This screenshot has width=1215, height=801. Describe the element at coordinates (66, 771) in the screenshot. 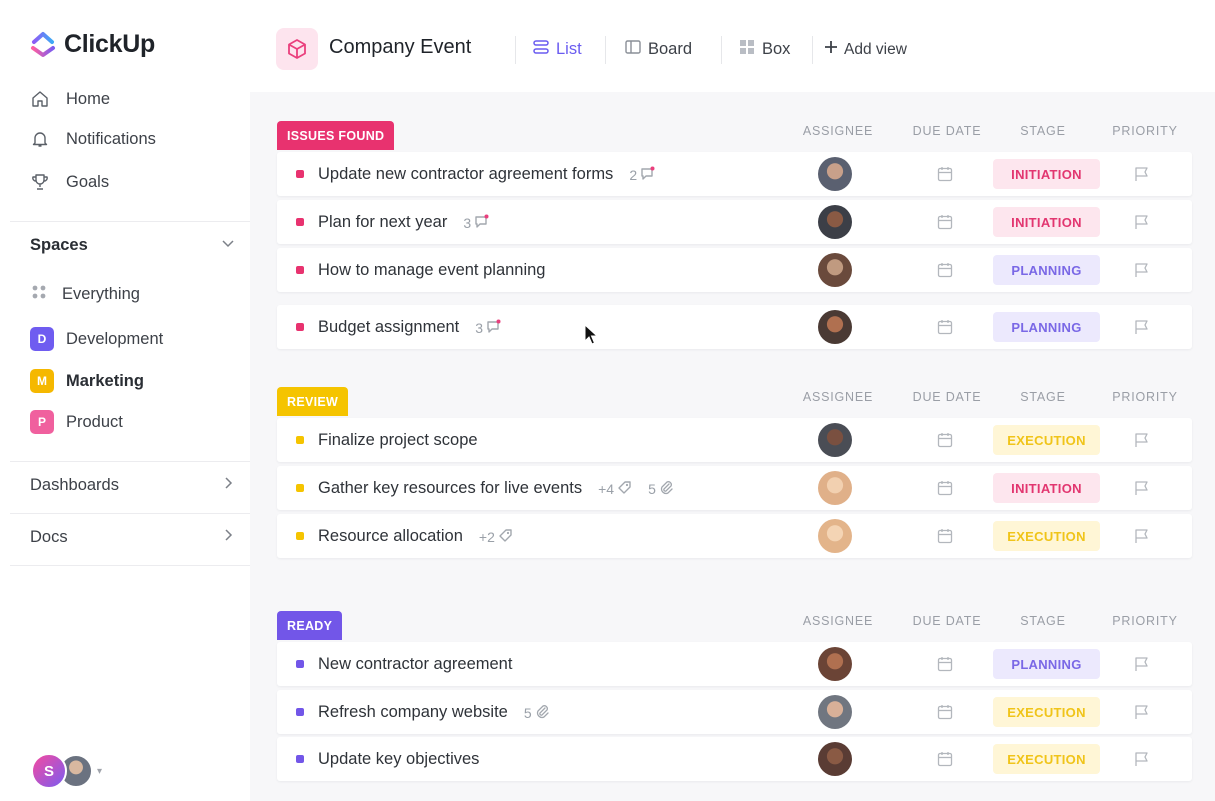

I see `user-menu: S ▾` at that location.